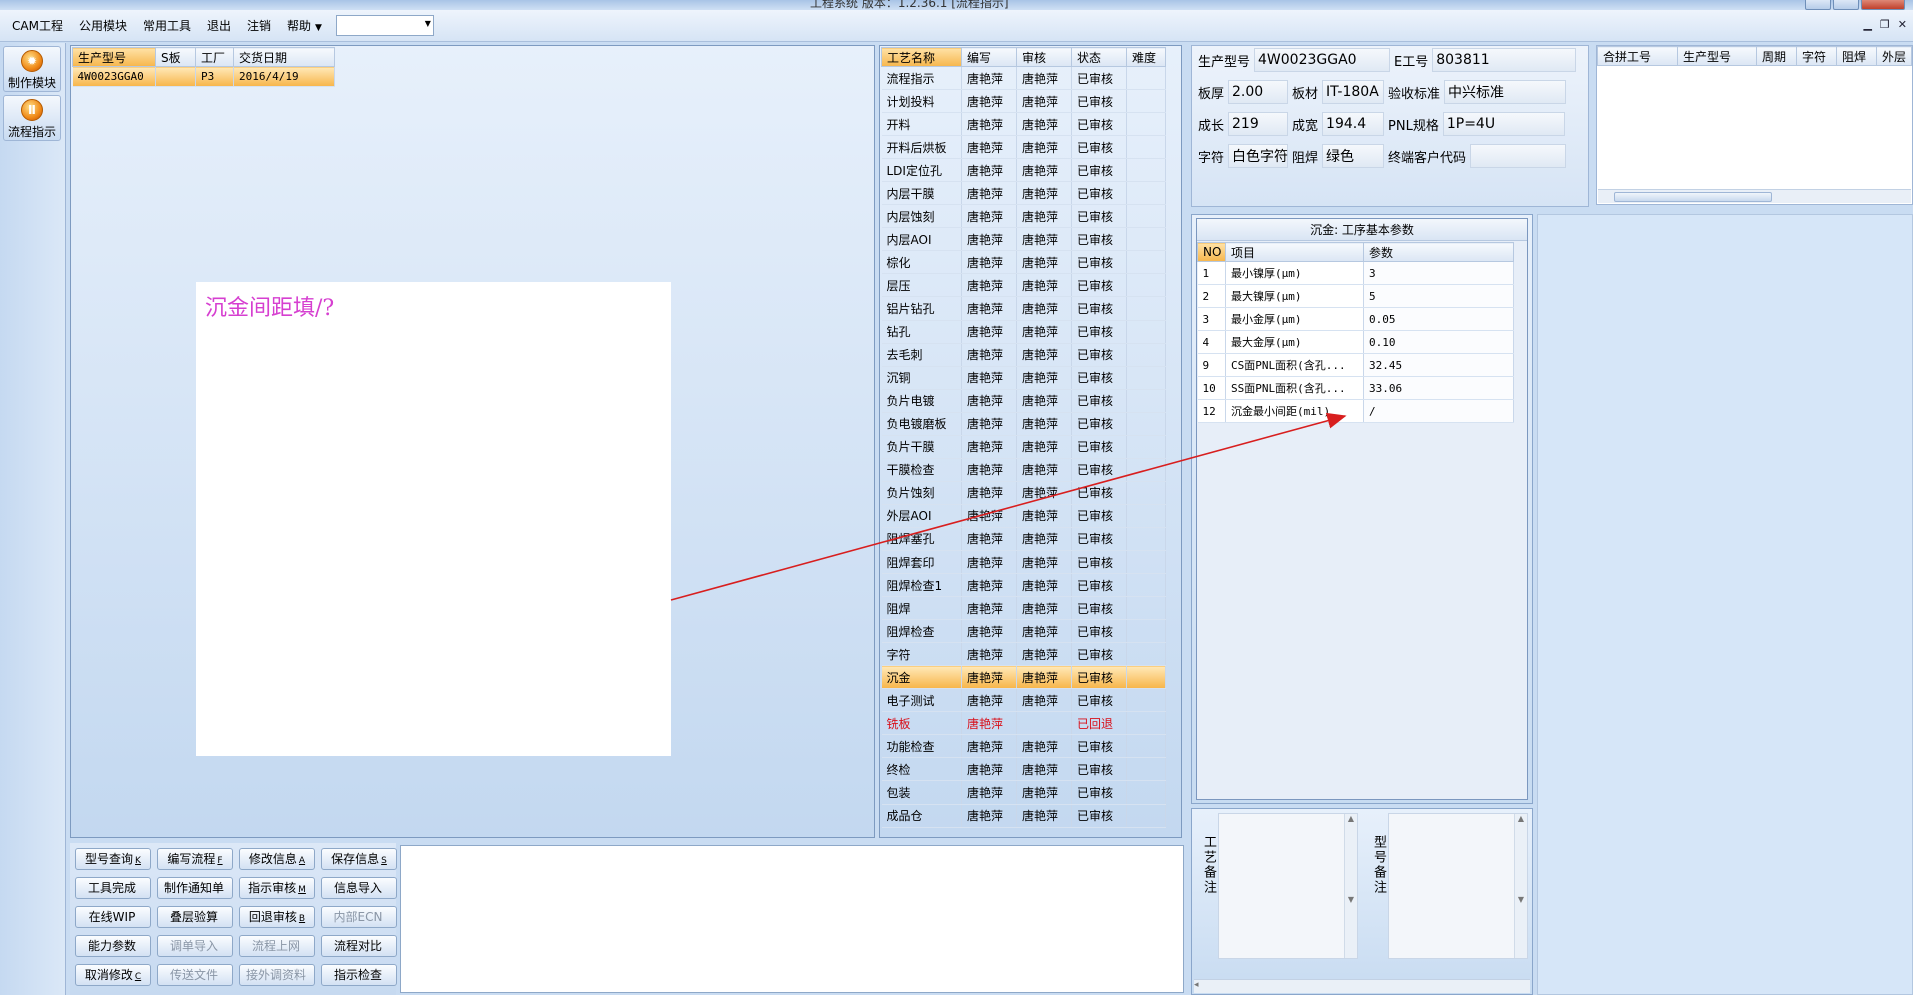 The image size is (1913, 995). I want to click on maximize-button, so click(1846, 5).